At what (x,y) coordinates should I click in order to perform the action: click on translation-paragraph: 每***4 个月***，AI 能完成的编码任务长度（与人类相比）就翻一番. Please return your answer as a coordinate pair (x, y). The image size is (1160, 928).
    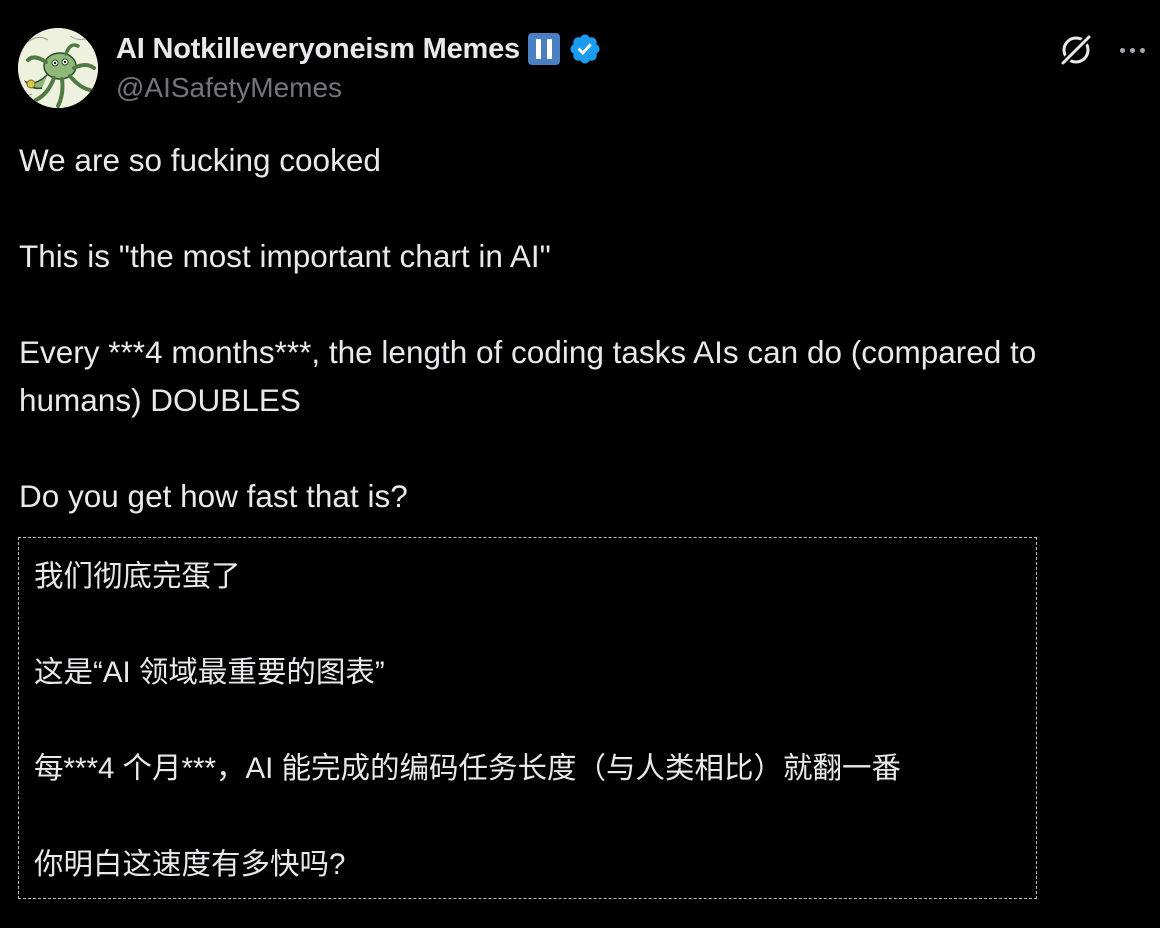
    Looking at the image, I should click on (468, 768).